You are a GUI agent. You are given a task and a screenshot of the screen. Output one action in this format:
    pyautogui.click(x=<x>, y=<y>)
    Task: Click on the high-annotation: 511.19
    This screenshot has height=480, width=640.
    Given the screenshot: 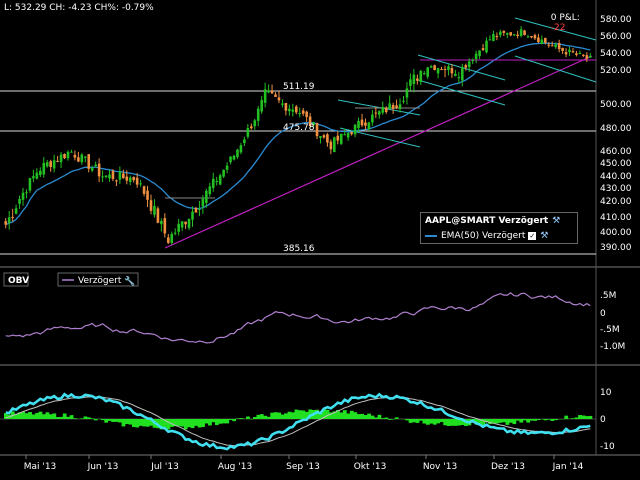 What is the action you would take?
    pyautogui.click(x=299, y=87)
    